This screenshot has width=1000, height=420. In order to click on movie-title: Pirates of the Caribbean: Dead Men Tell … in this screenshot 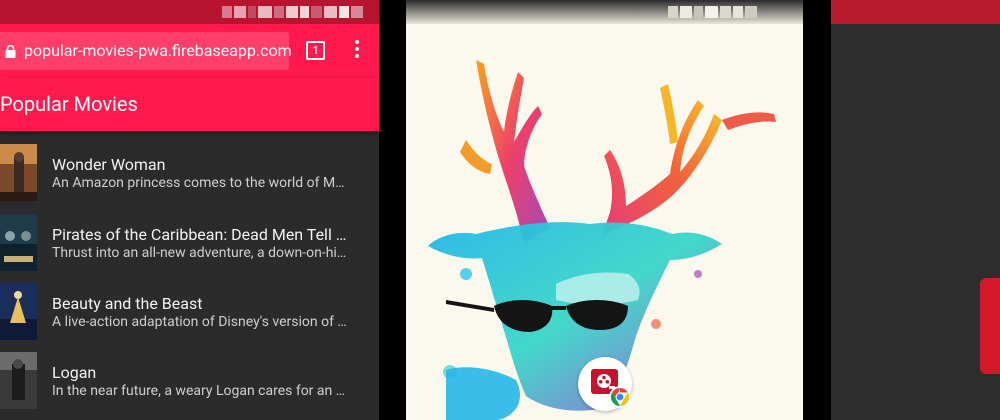, I will do `click(201, 234)`.